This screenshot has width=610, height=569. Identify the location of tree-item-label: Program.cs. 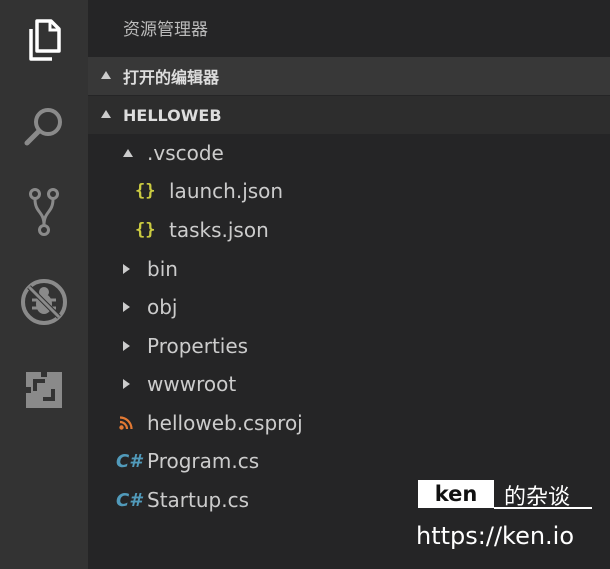
(203, 461).